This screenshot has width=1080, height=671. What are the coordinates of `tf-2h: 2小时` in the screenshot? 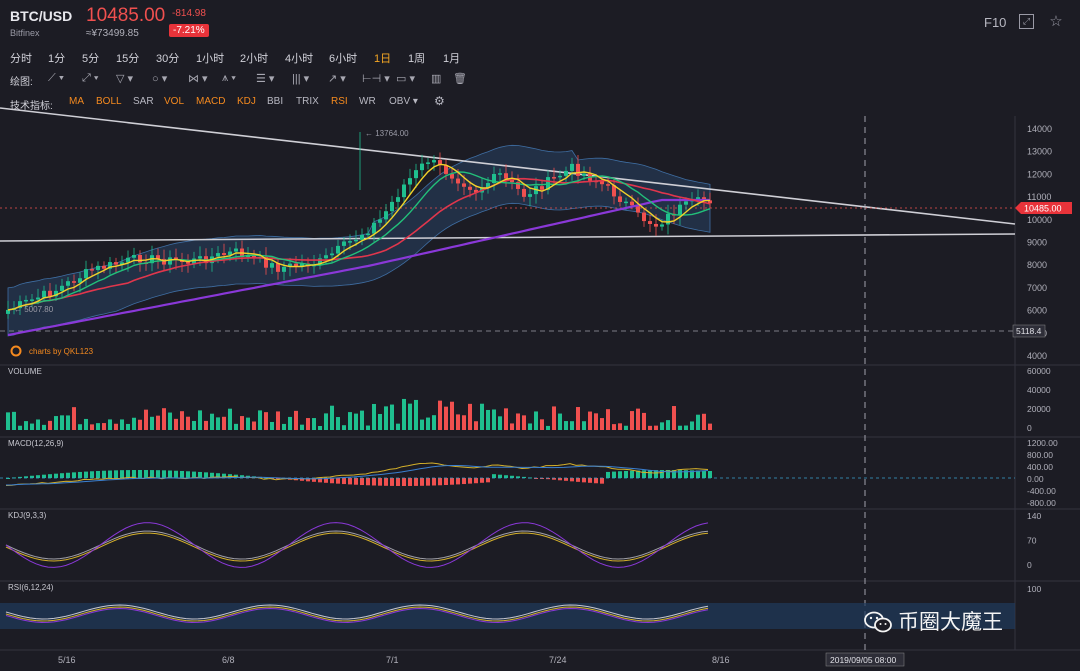 It's located at (254, 58).